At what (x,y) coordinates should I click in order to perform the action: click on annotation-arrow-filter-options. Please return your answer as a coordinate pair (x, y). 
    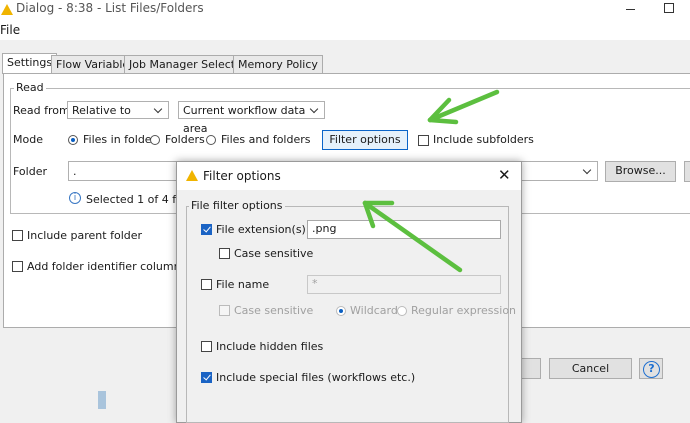
    Looking at the image, I should click on (463, 107).